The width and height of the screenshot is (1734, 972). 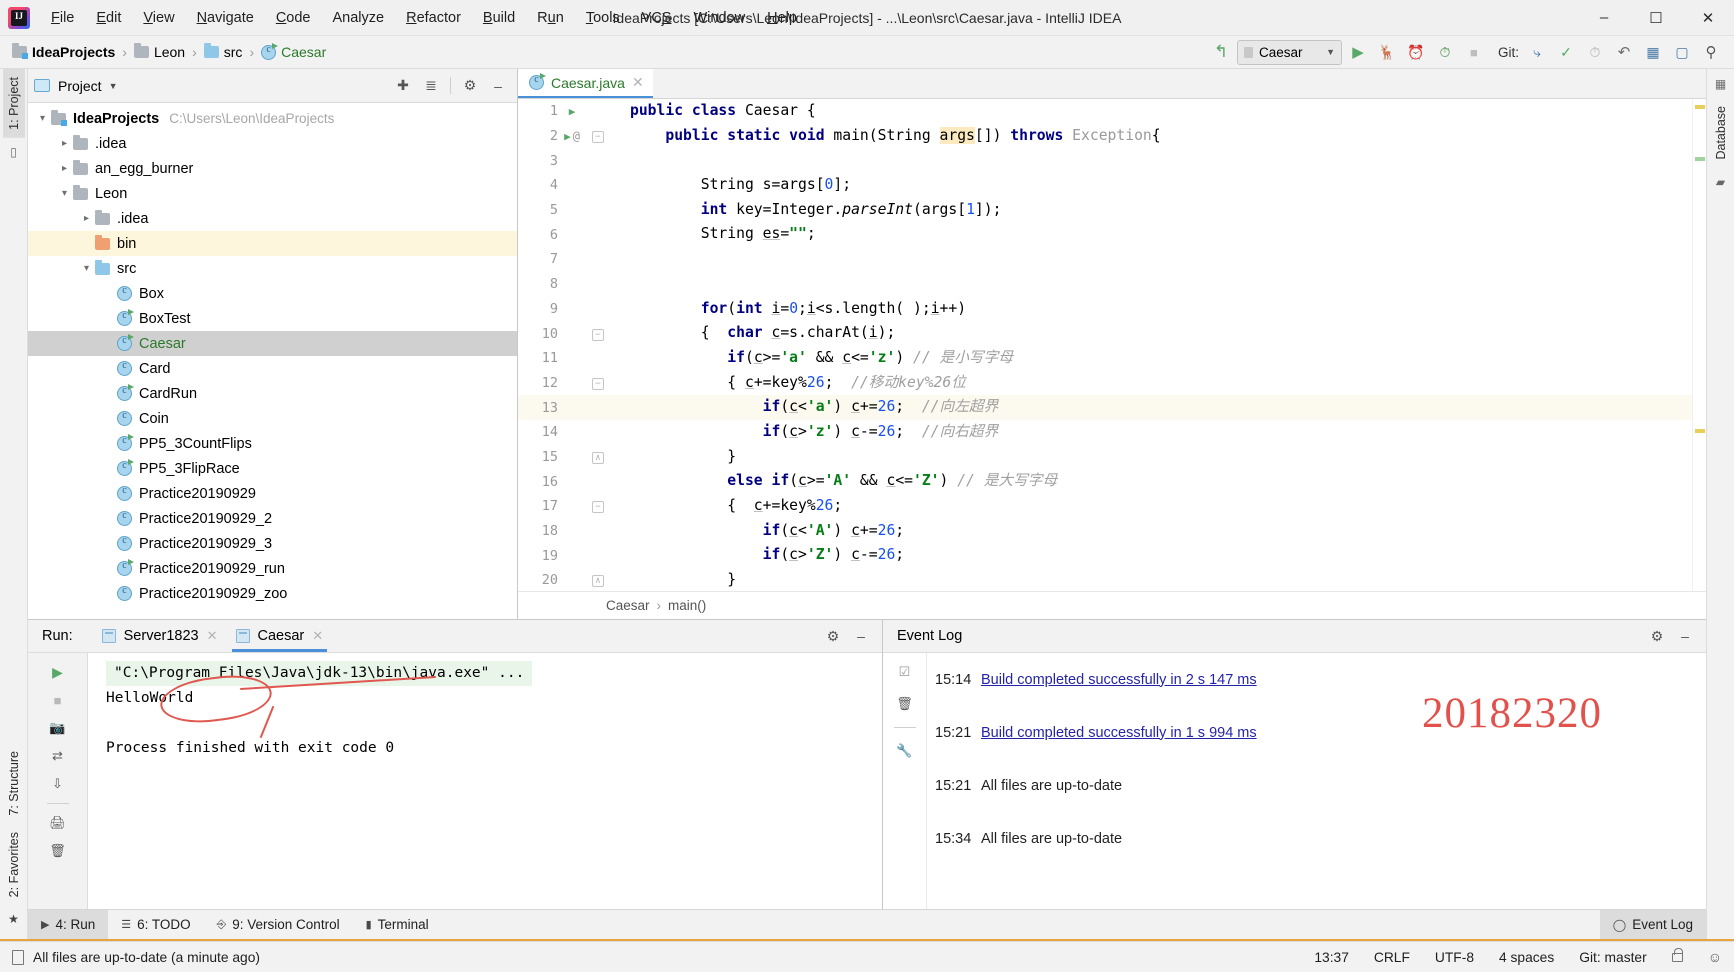 I want to click on gutter-line: 15 ∧, so click(x=568, y=457).